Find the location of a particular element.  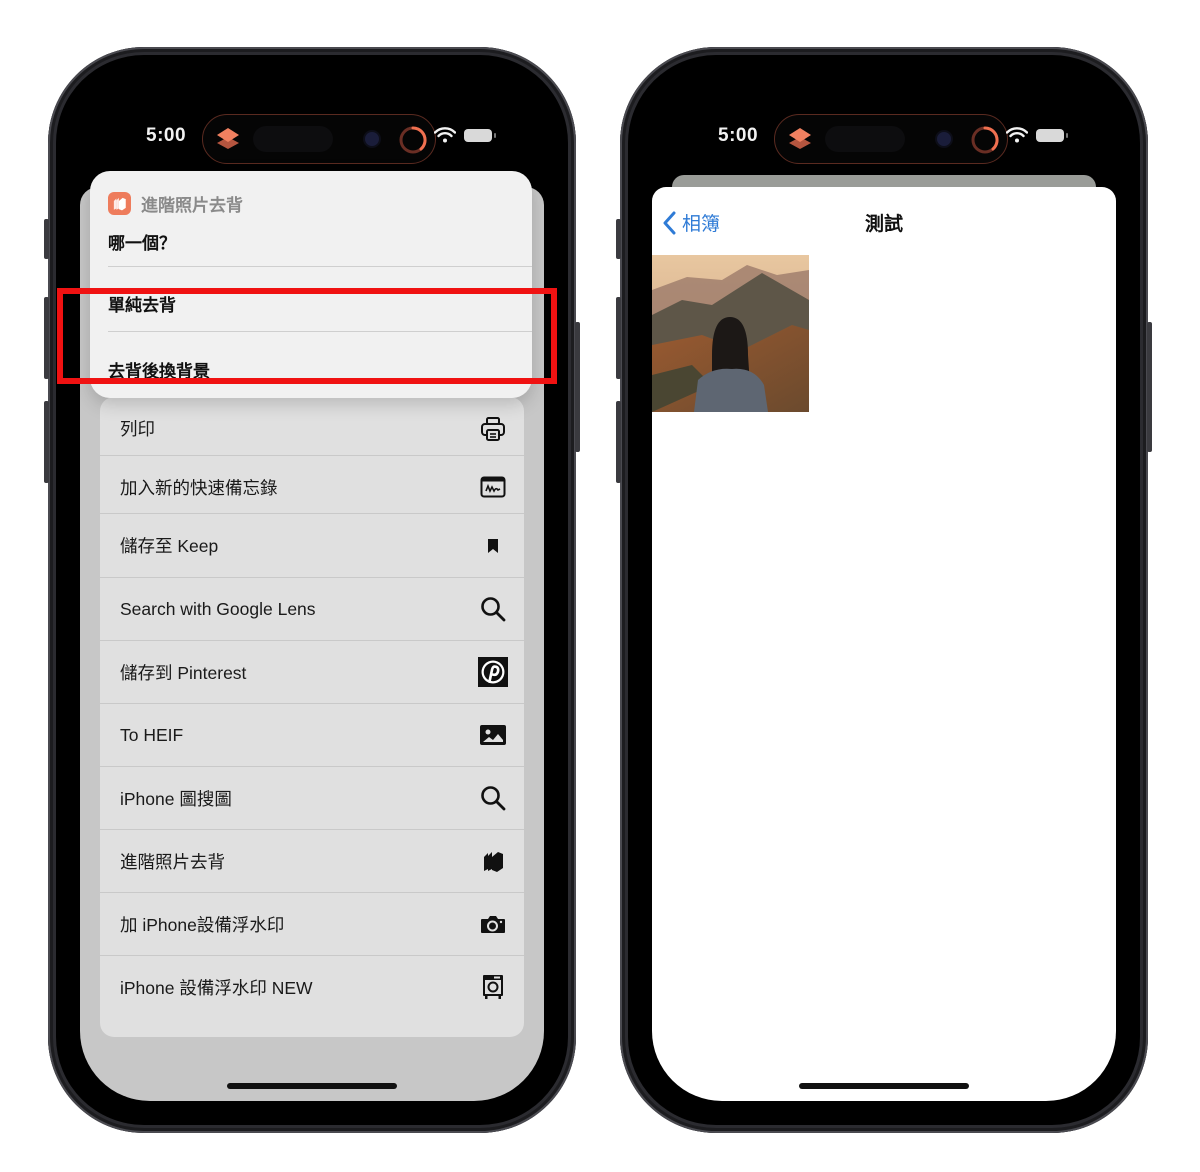

album-title: 測試 is located at coordinates (883, 224).